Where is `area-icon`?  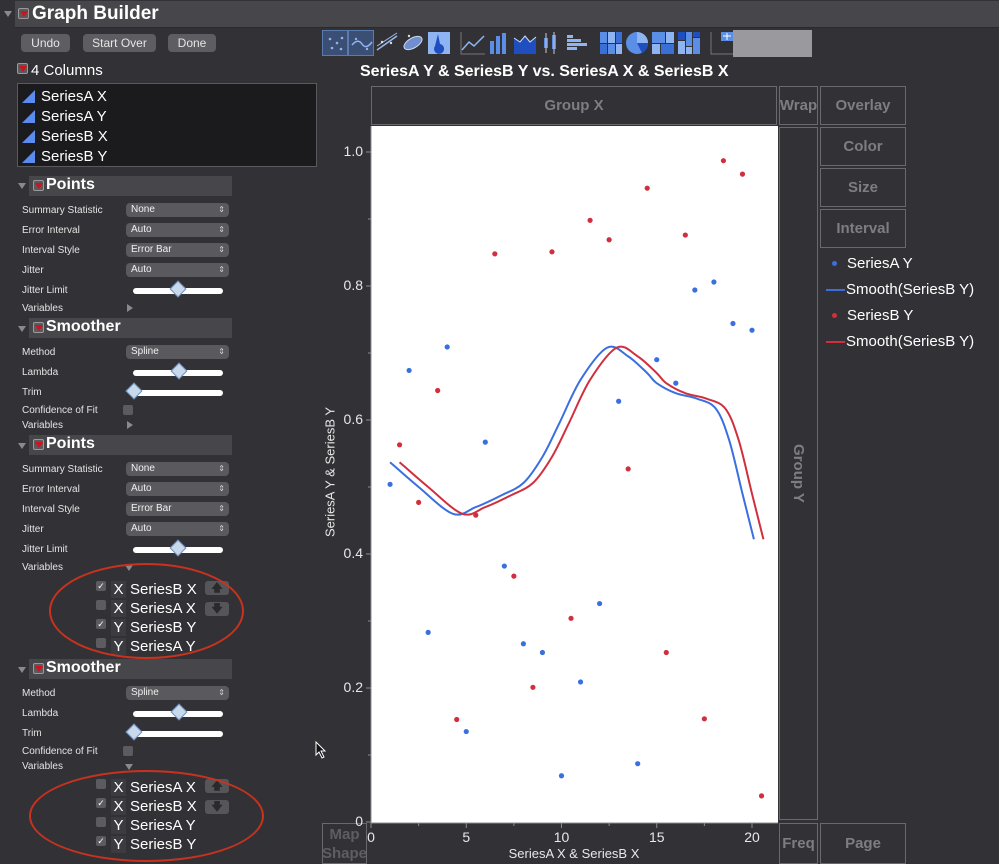
area-icon is located at coordinates (525, 43).